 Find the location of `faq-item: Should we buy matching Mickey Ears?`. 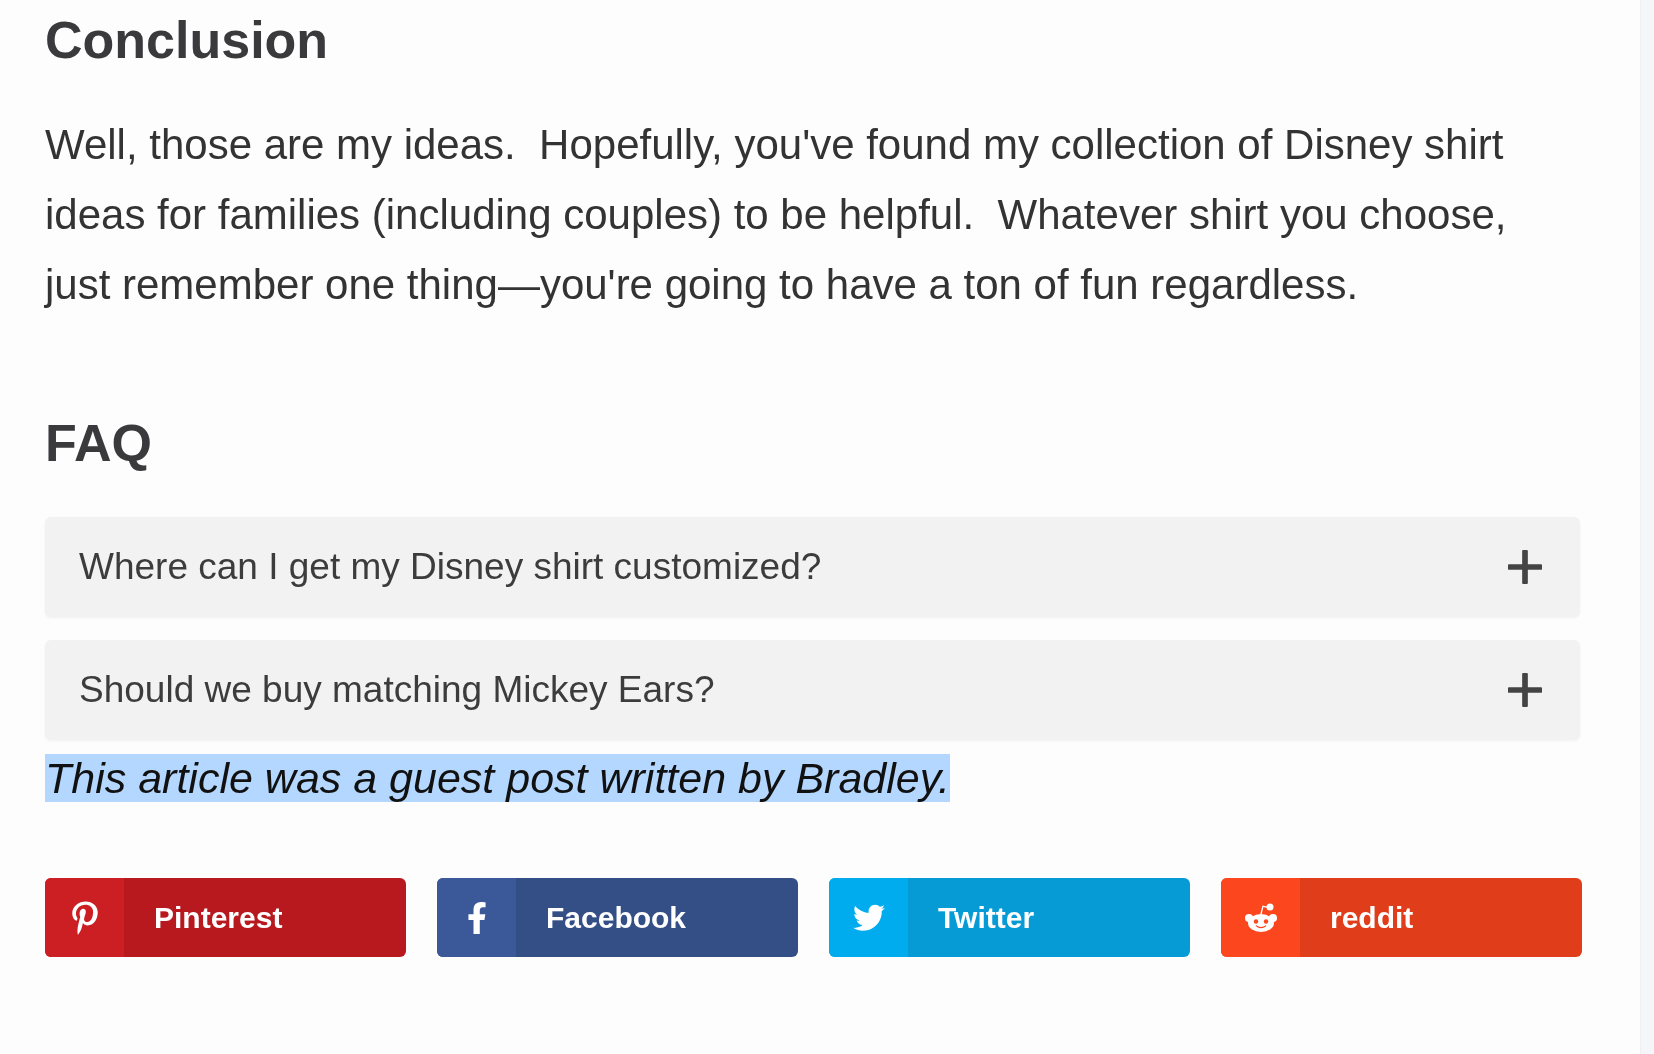

faq-item: Should we buy matching Mickey Ears? is located at coordinates (812, 690).